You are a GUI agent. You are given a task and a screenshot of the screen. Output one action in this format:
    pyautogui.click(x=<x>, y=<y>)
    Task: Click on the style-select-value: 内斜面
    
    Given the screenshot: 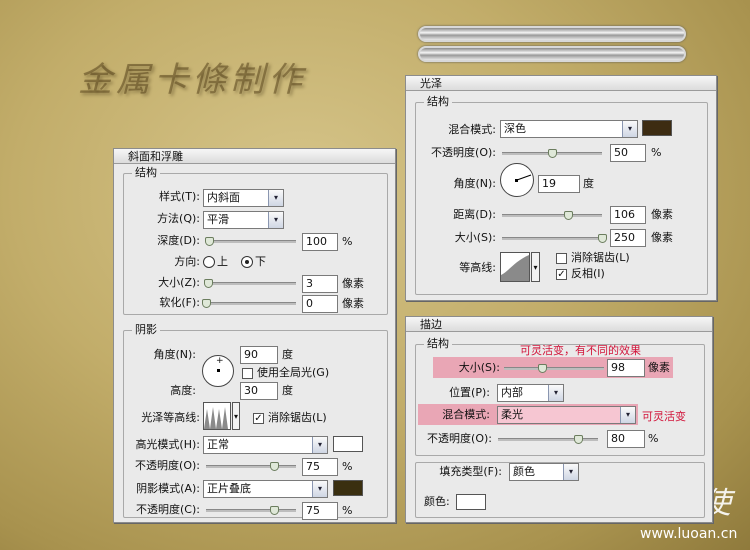 What is the action you would take?
    pyautogui.click(x=223, y=197)
    